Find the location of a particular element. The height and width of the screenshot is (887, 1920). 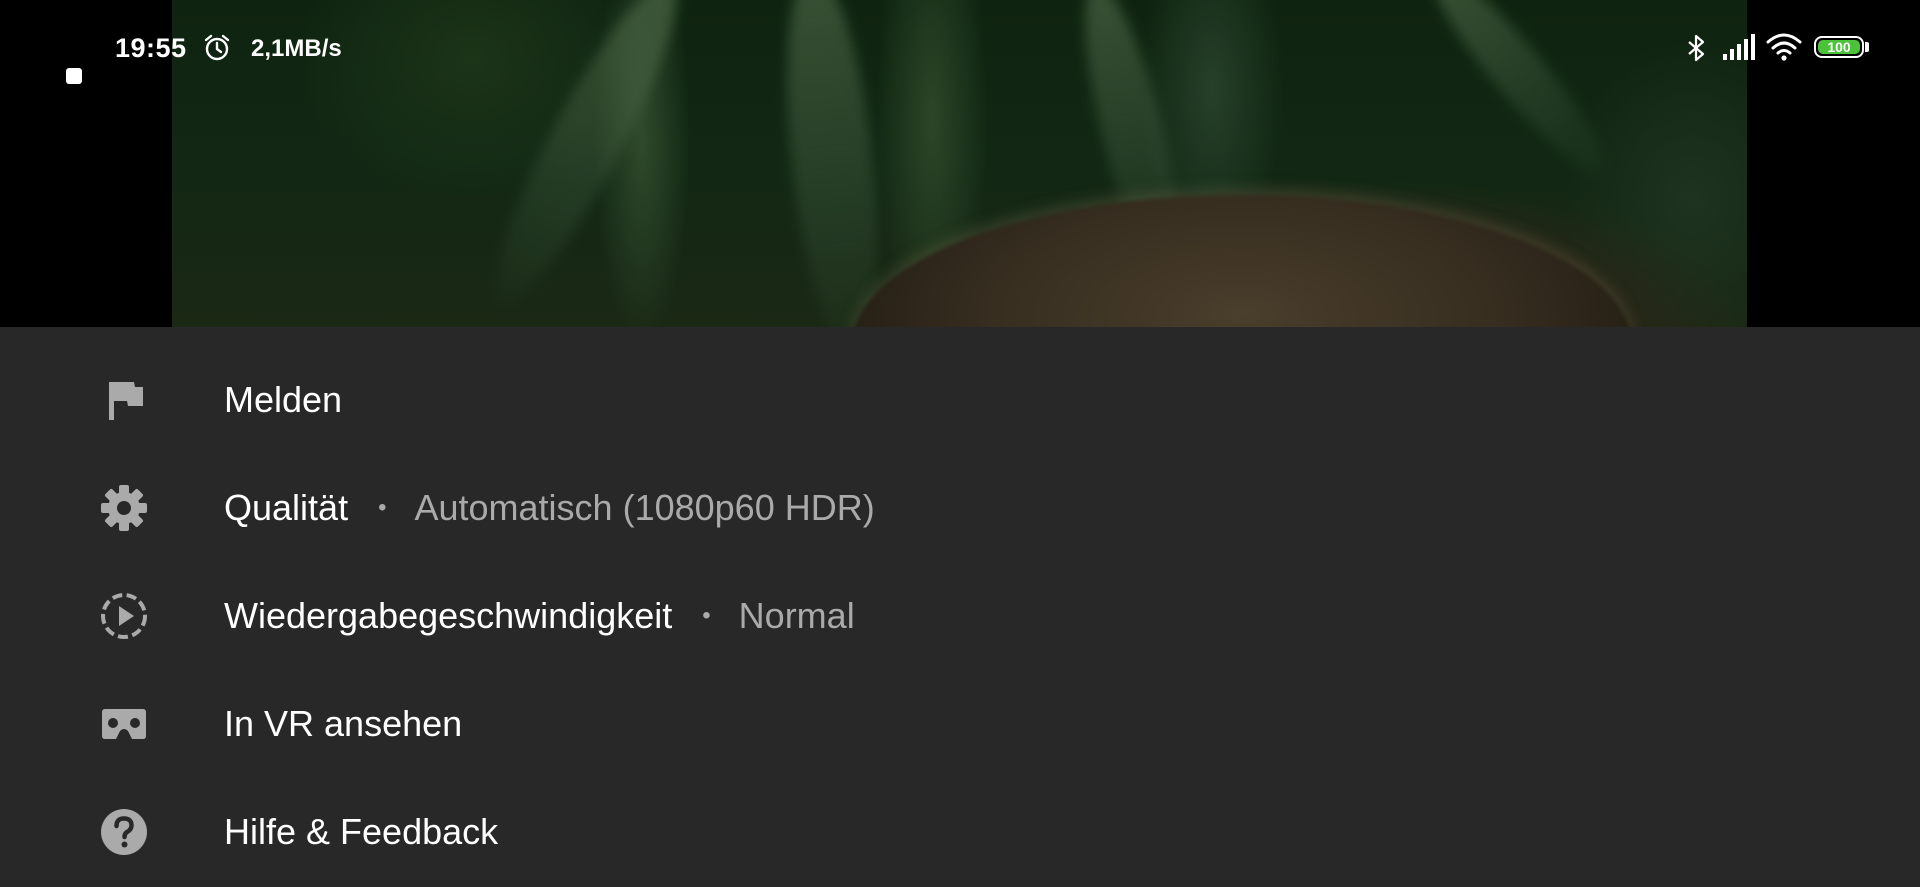

menu-item-label: Qualität is located at coordinates (286, 507).